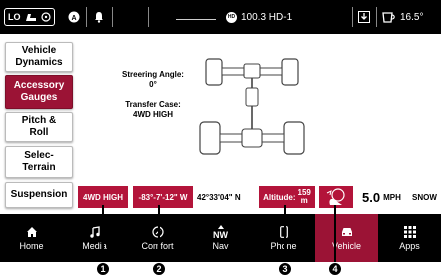  Describe the element at coordinates (371, 197) in the screenshot. I see `speed-value: 5.0` at that location.